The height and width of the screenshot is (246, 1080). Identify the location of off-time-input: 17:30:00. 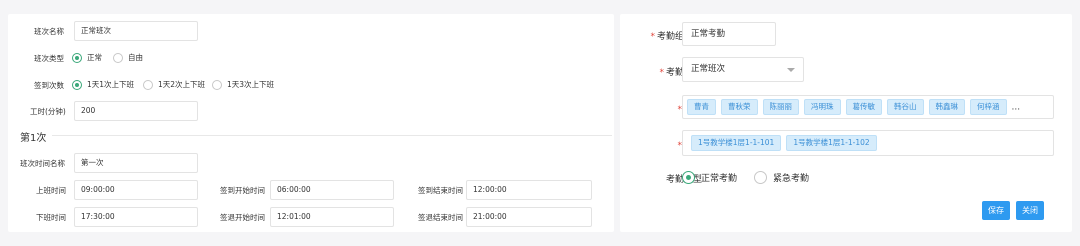
(136, 217).